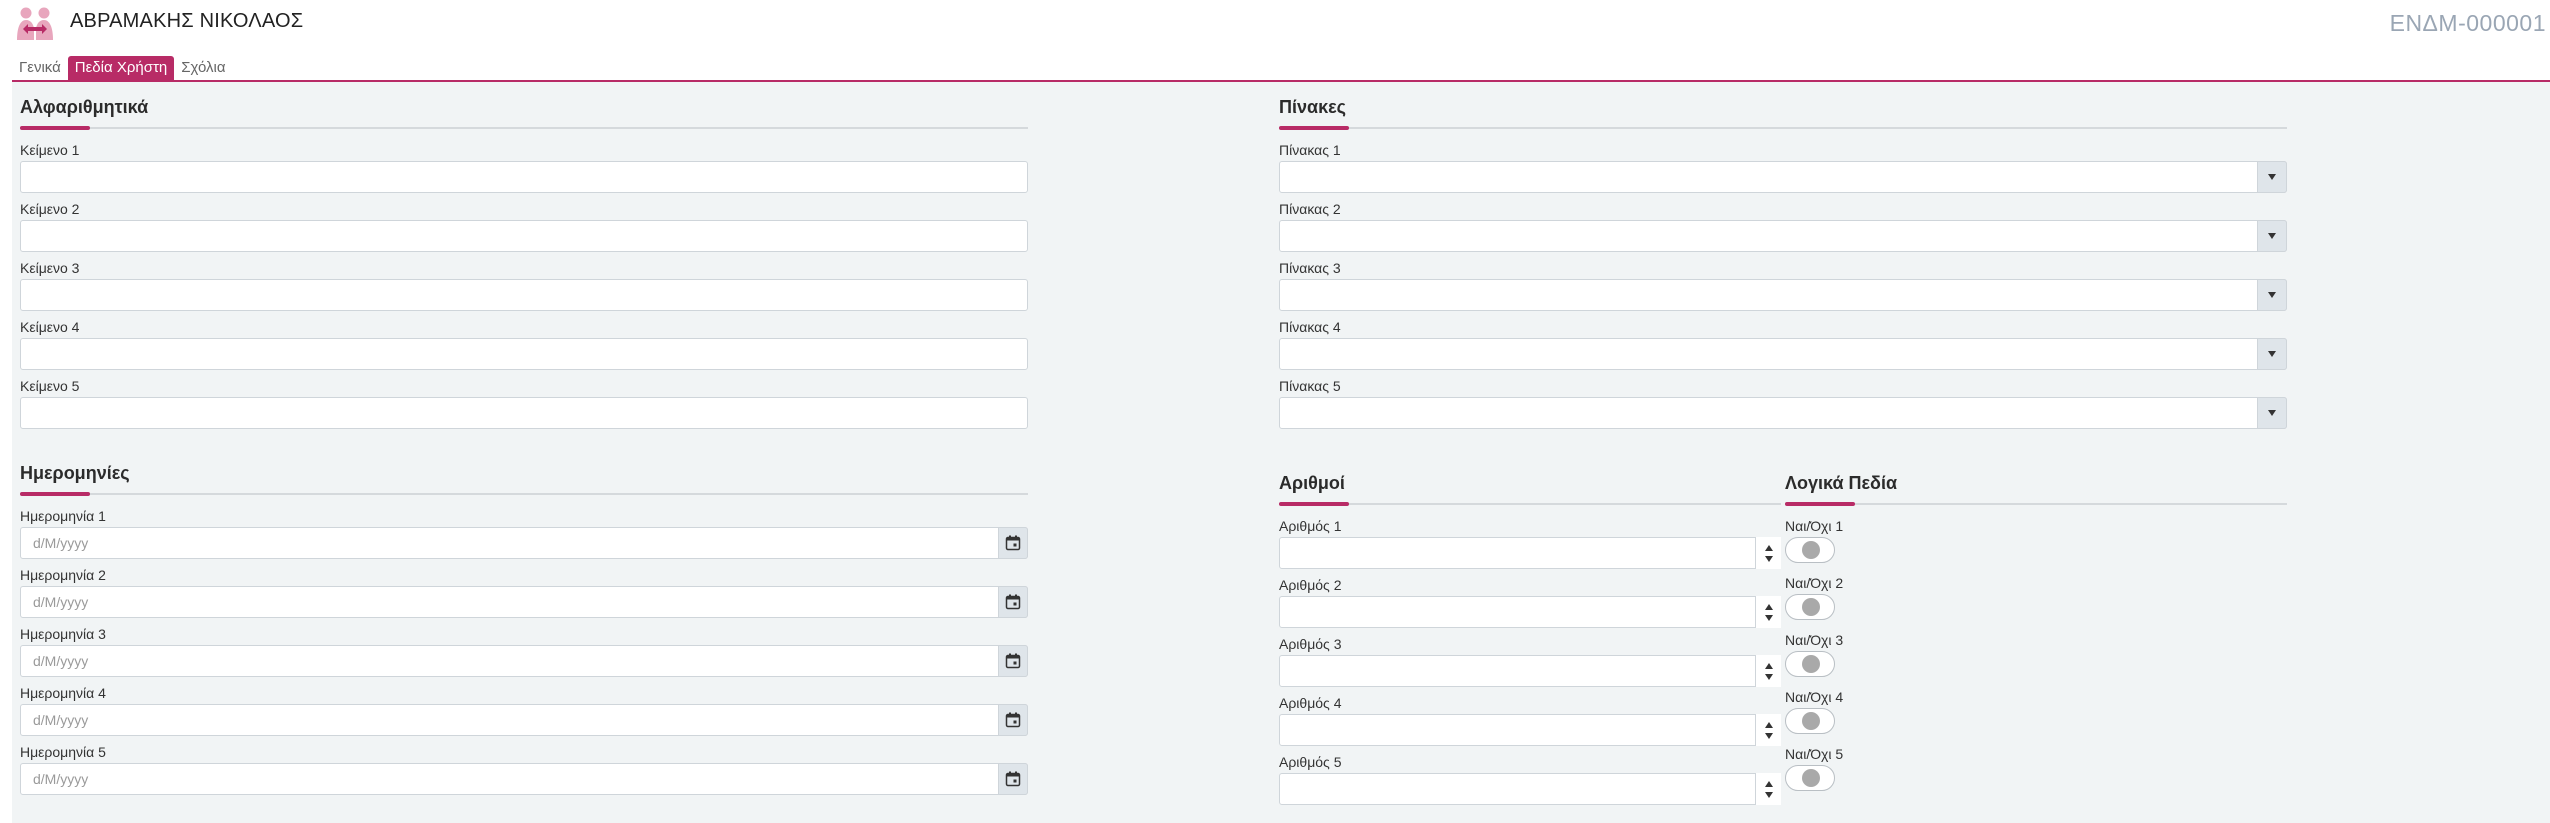 The height and width of the screenshot is (823, 2550). Describe the element at coordinates (1814, 754) in the screenshot. I see `boolean-field-label: Ναι/Όχι 5` at that location.